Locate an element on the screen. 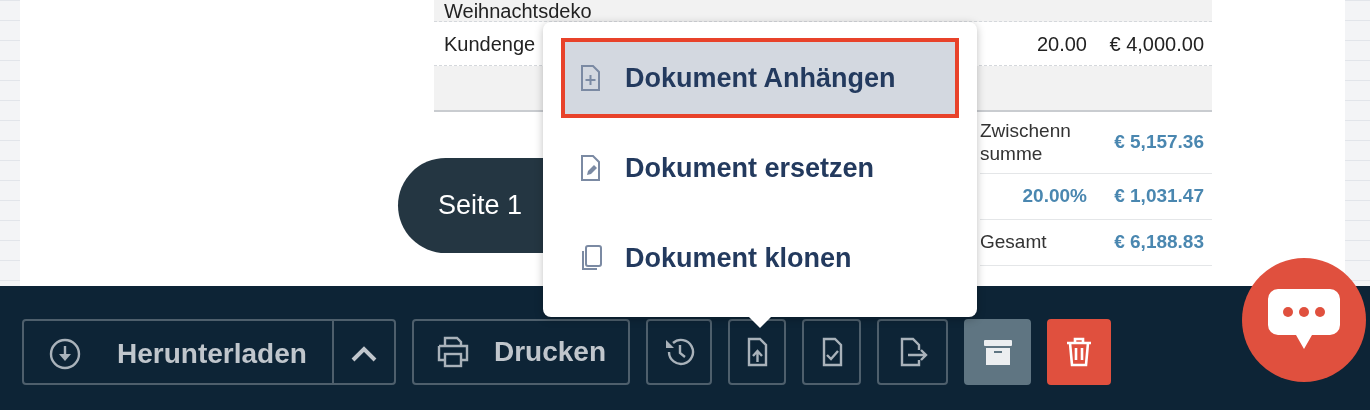  printer-icon is located at coordinates (452, 352).